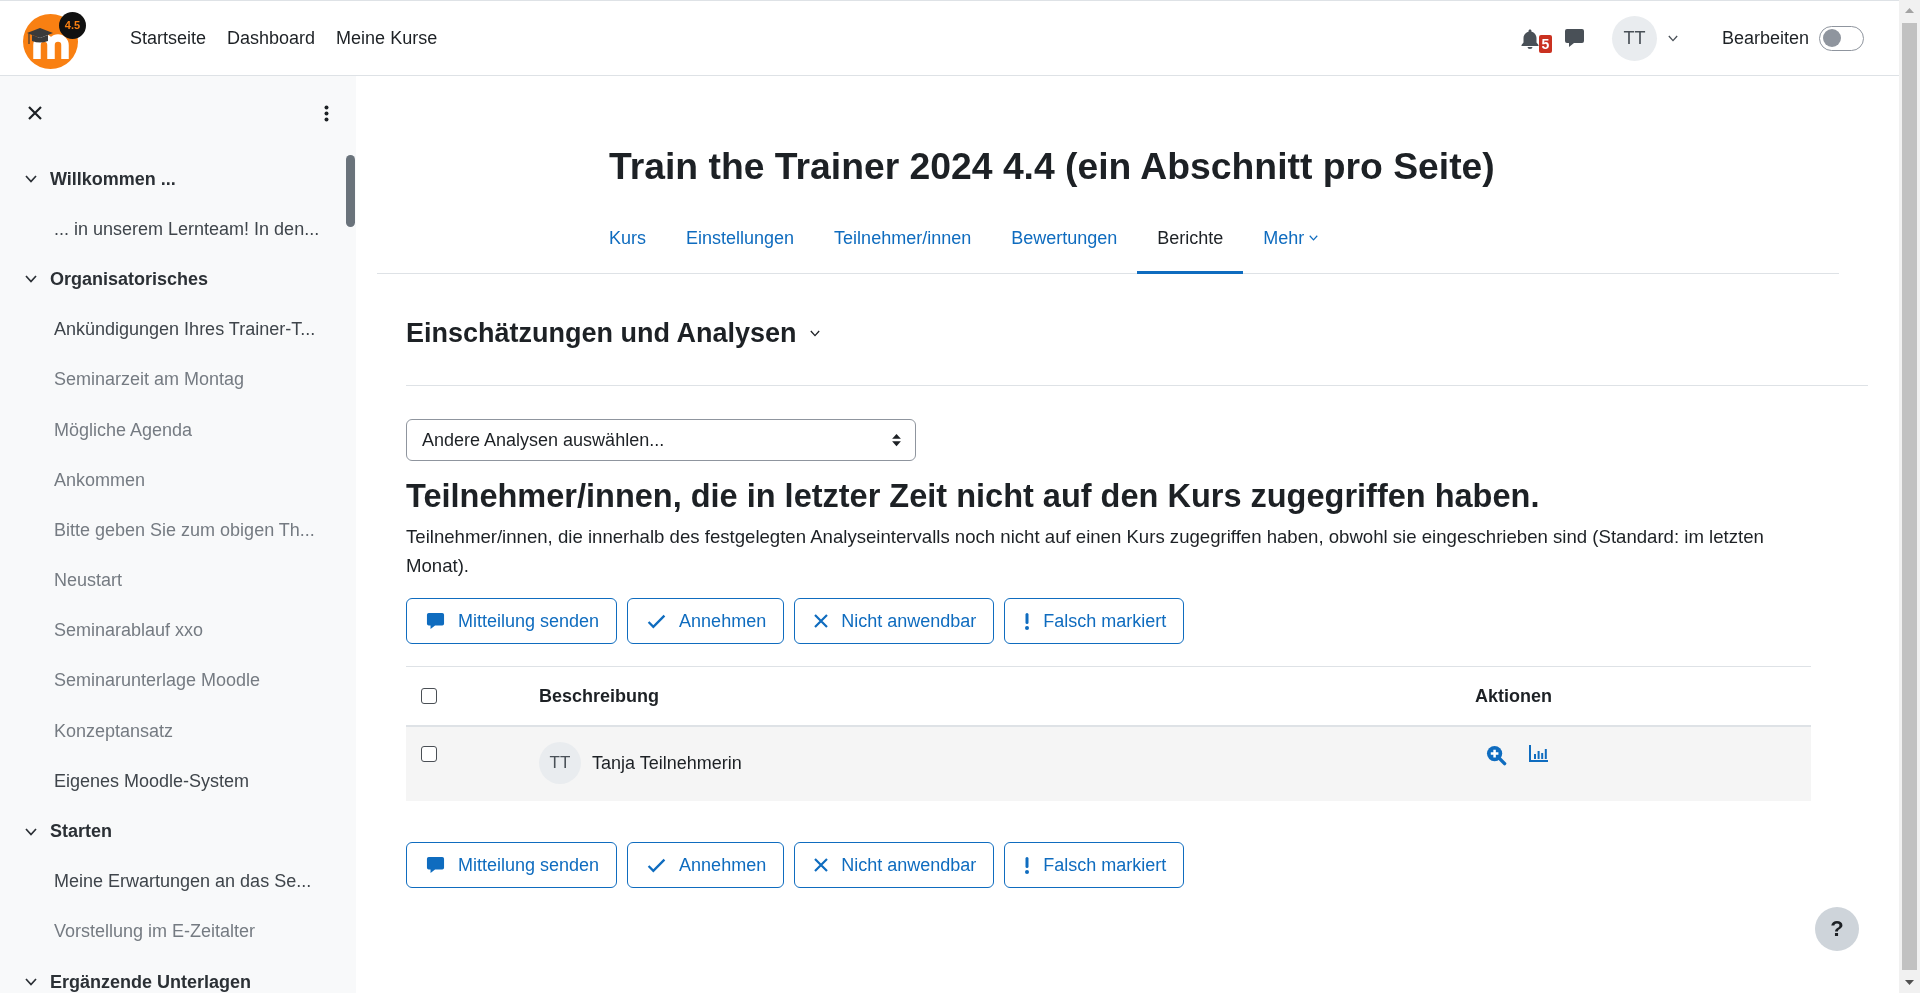  I want to click on tab: Einstellungen, so click(740, 245).